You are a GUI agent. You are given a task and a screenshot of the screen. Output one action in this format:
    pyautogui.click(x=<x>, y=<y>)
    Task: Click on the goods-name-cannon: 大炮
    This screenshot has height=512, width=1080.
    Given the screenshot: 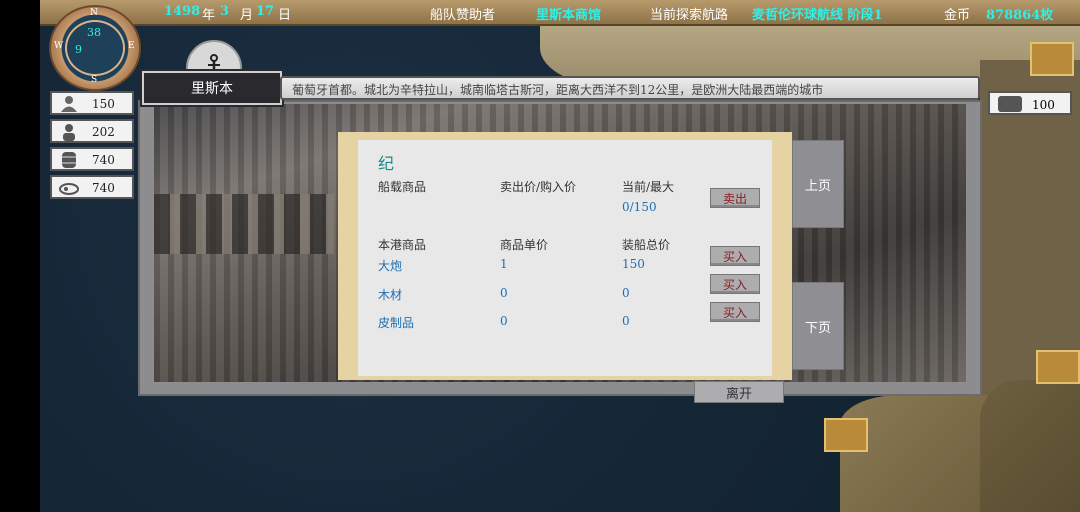 What is the action you would take?
    pyautogui.click(x=390, y=266)
    